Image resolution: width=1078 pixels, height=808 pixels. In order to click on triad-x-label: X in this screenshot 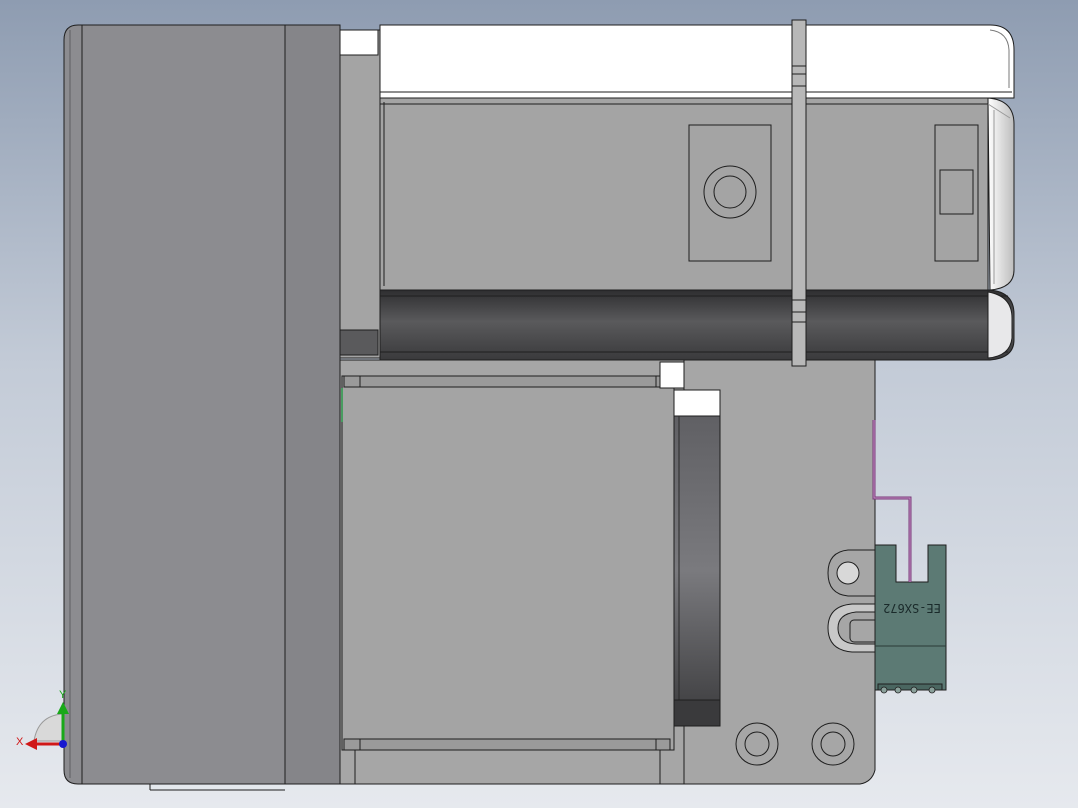, I will do `click(20, 742)`.